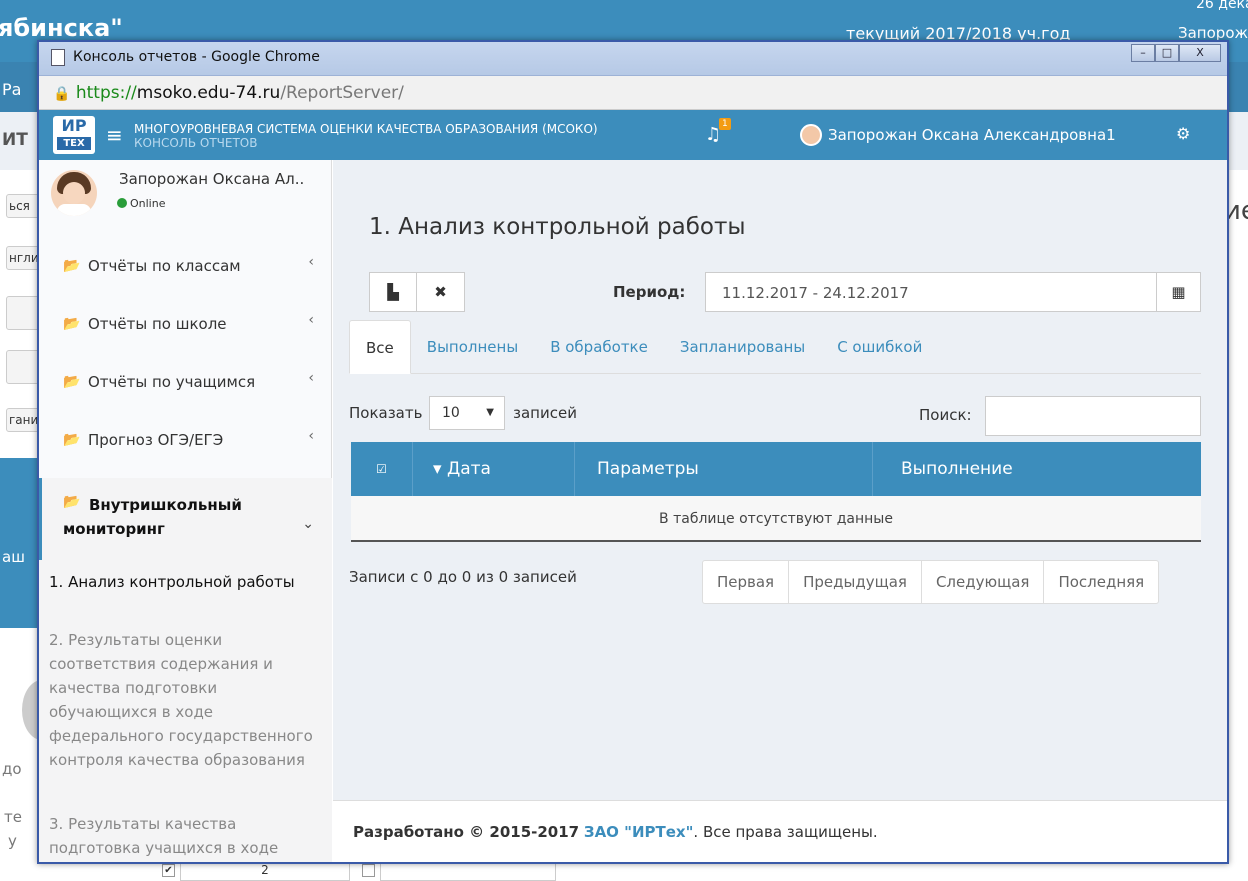  What do you see at coordinates (196, 57) in the screenshot?
I see `window-title: Консоль отчетов - Google Chrome` at bounding box center [196, 57].